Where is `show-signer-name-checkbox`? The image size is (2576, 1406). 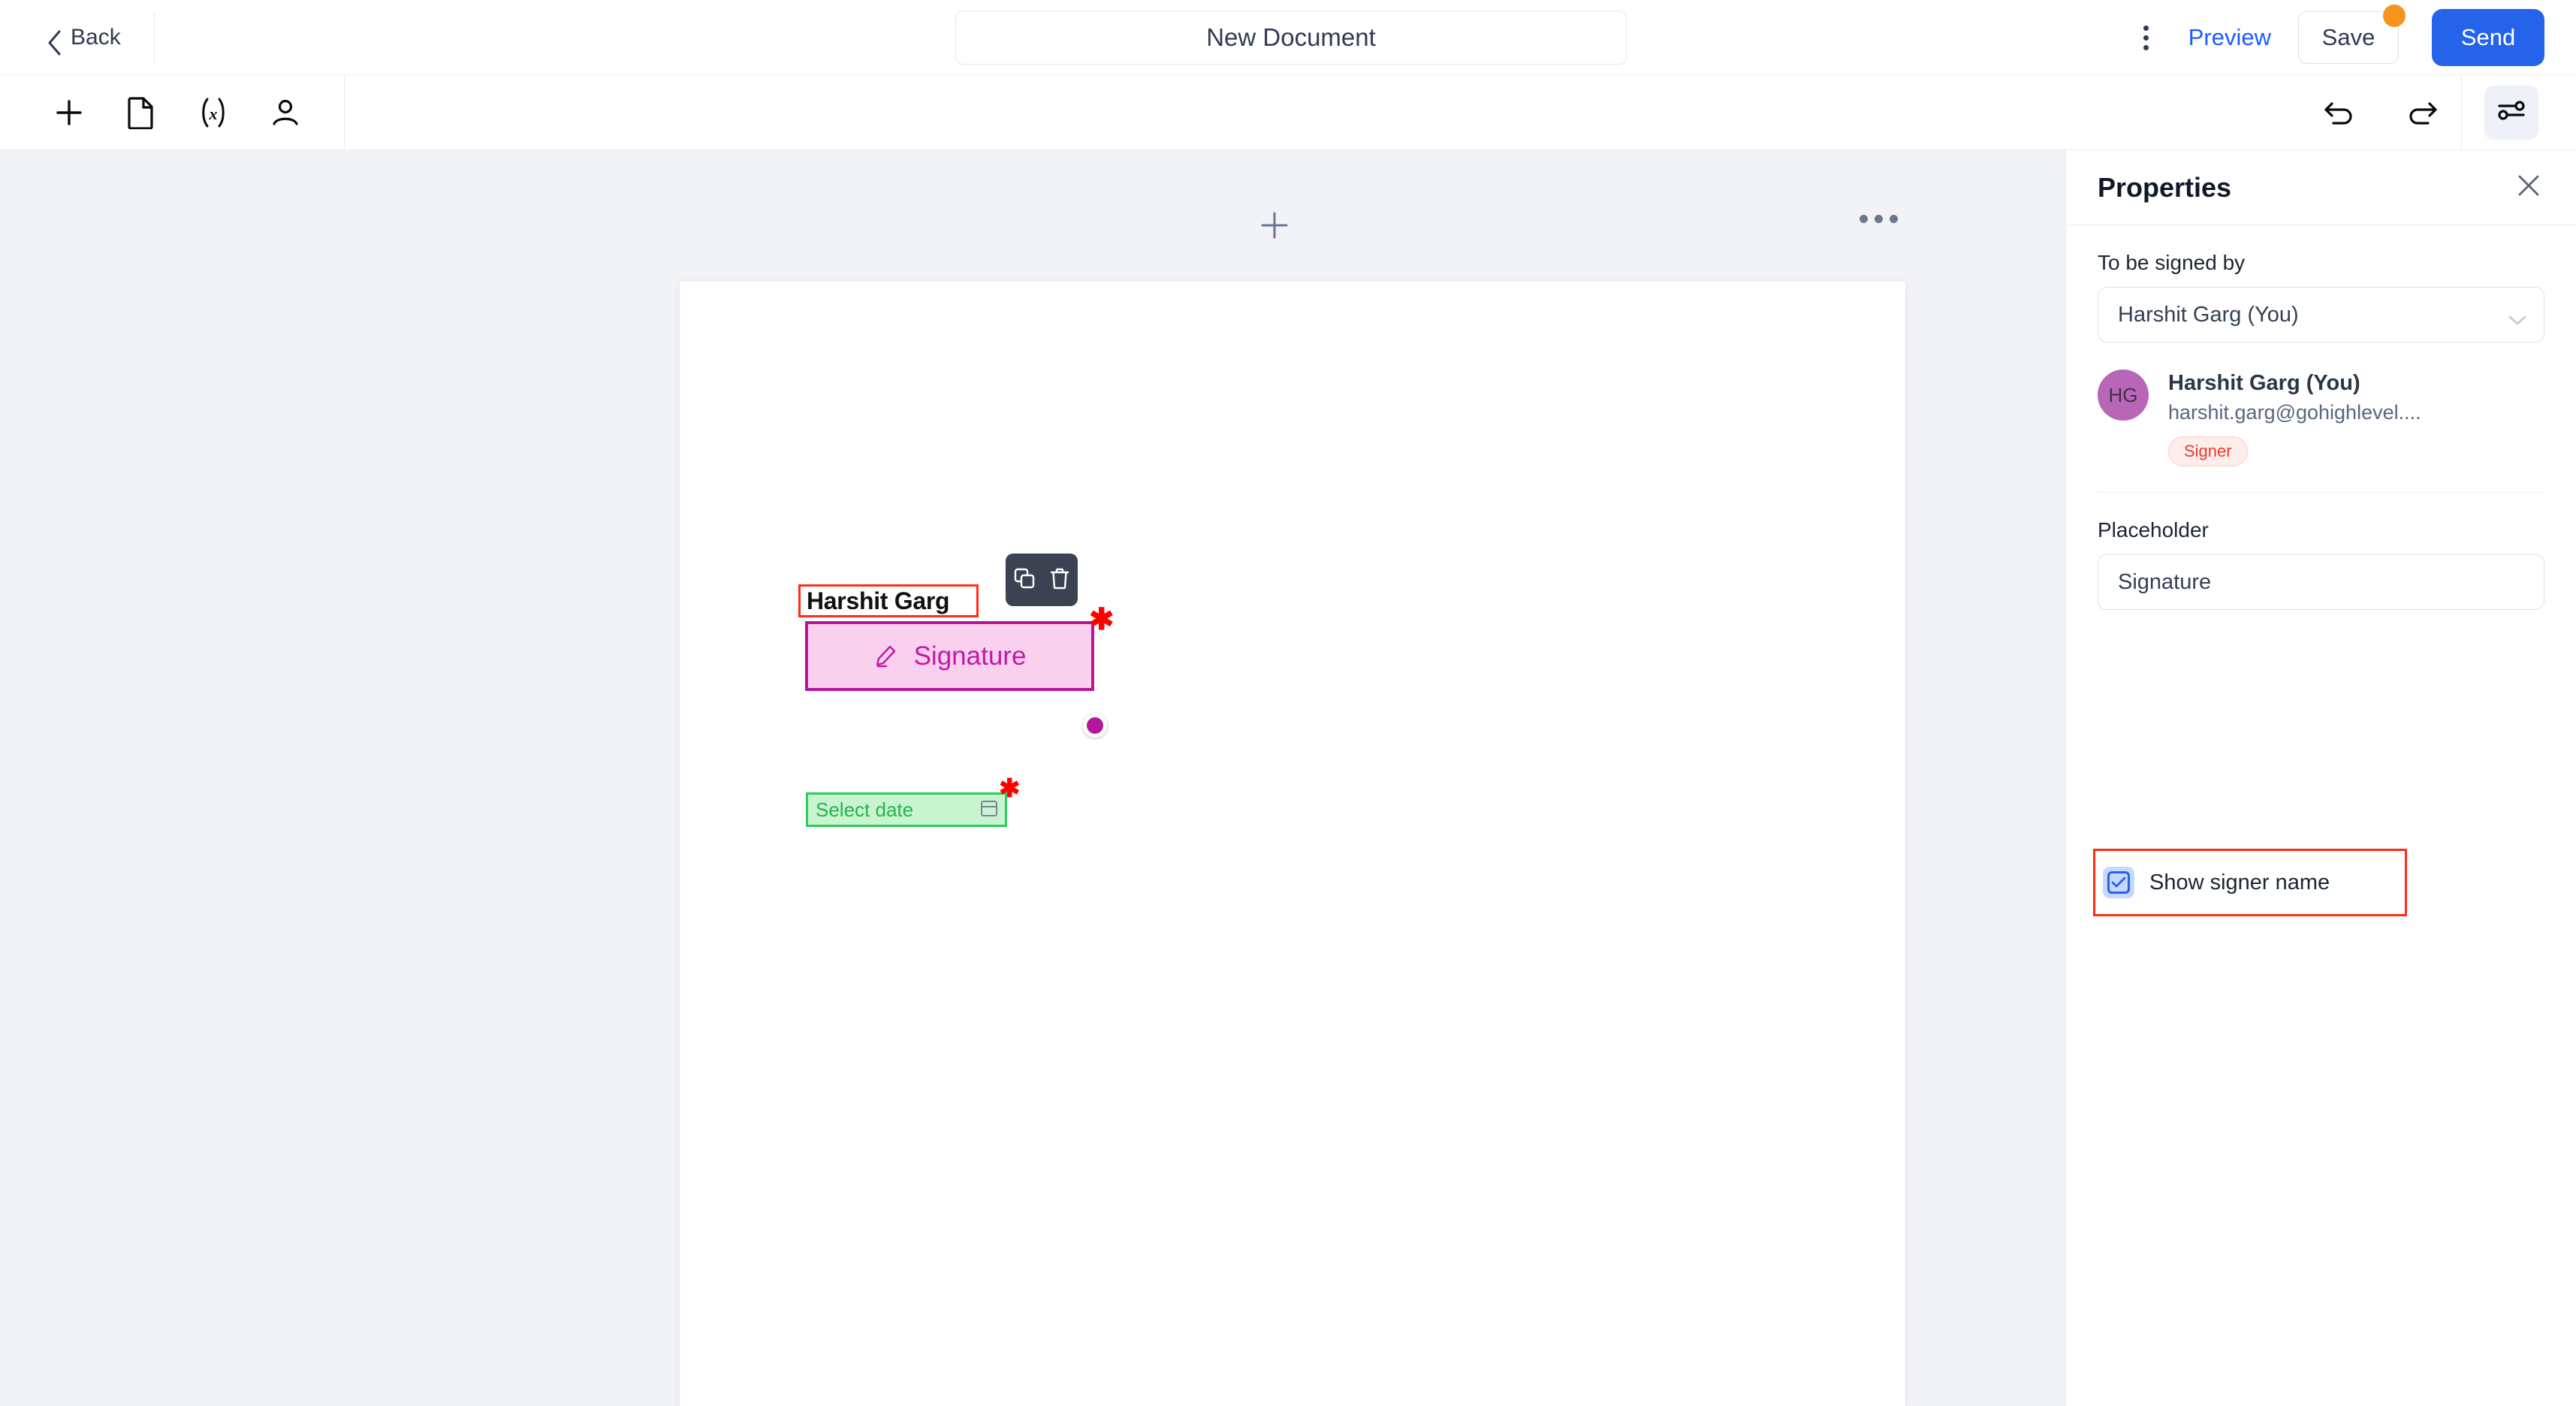
show-signer-name-checkbox is located at coordinates (2118, 883).